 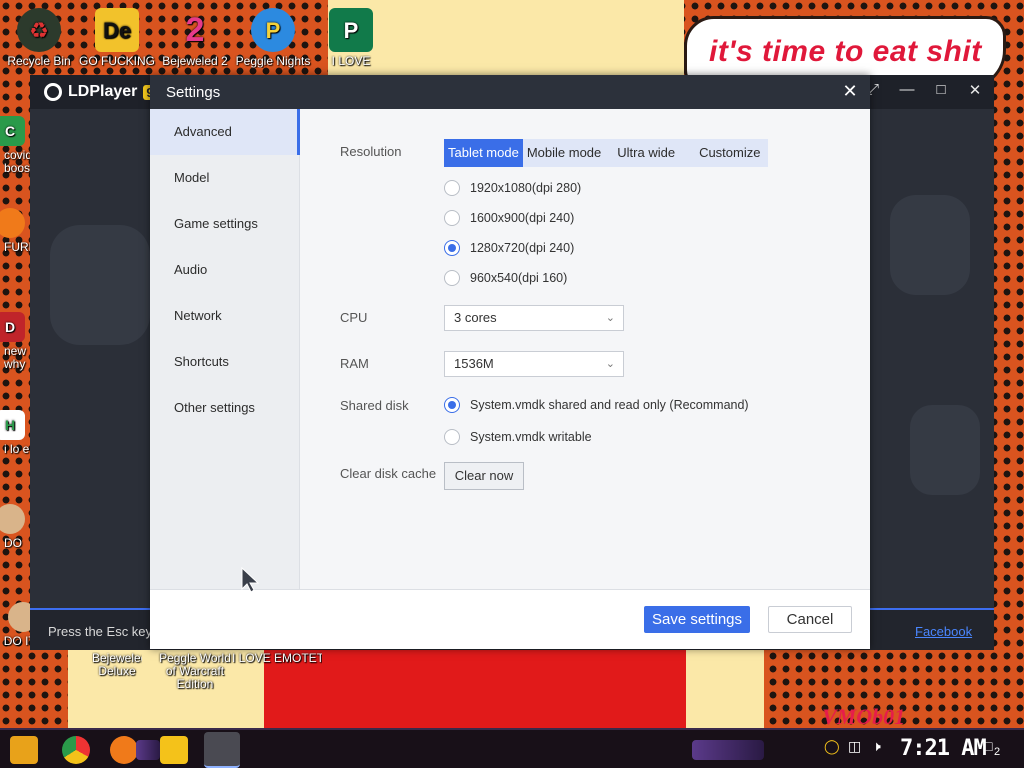 What do you see at coordinates (100, 92) in the screenshot?
I see `ldplayer-logo: LDPlayer 9` at bounding box center [100, 92].